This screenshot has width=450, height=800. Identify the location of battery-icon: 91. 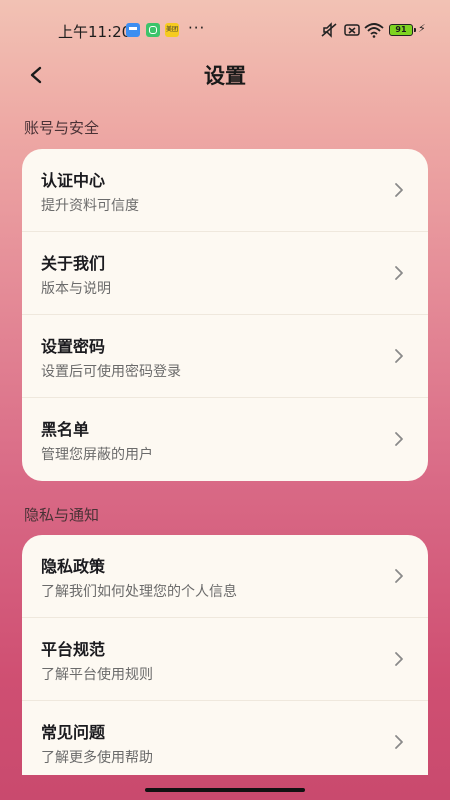
(402, 30).